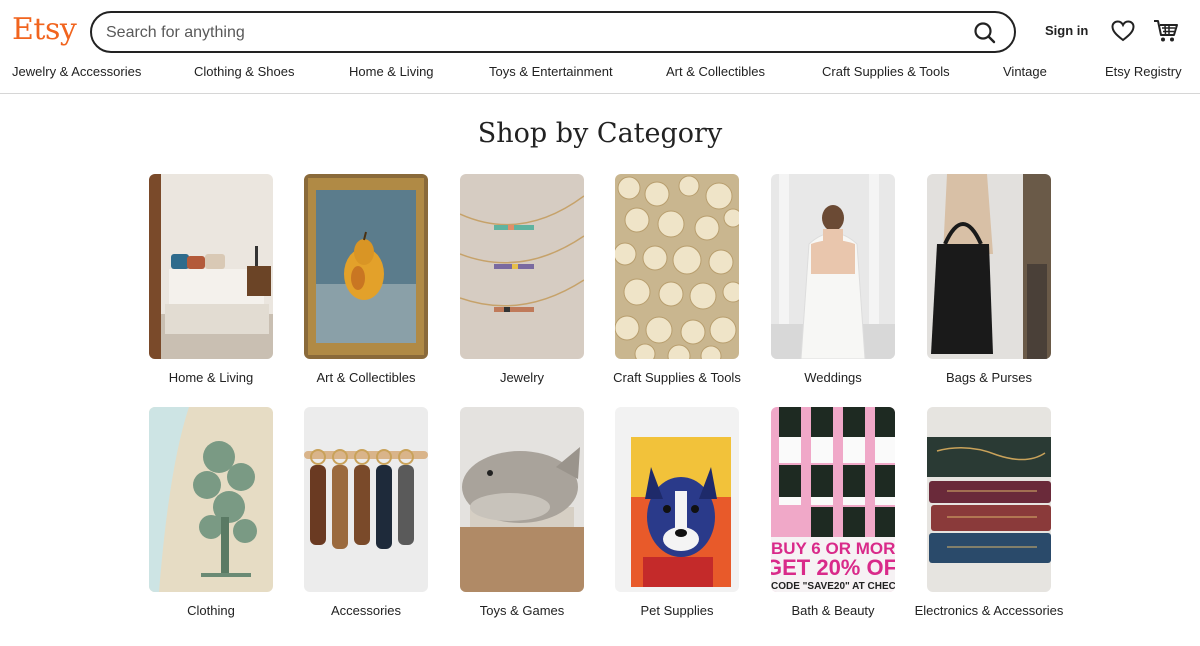 This screenshot has height=646, width=1200. Describe the element at coordinates (989, 266) in the screenshot. I see `category-image-bags-purses` at that location.